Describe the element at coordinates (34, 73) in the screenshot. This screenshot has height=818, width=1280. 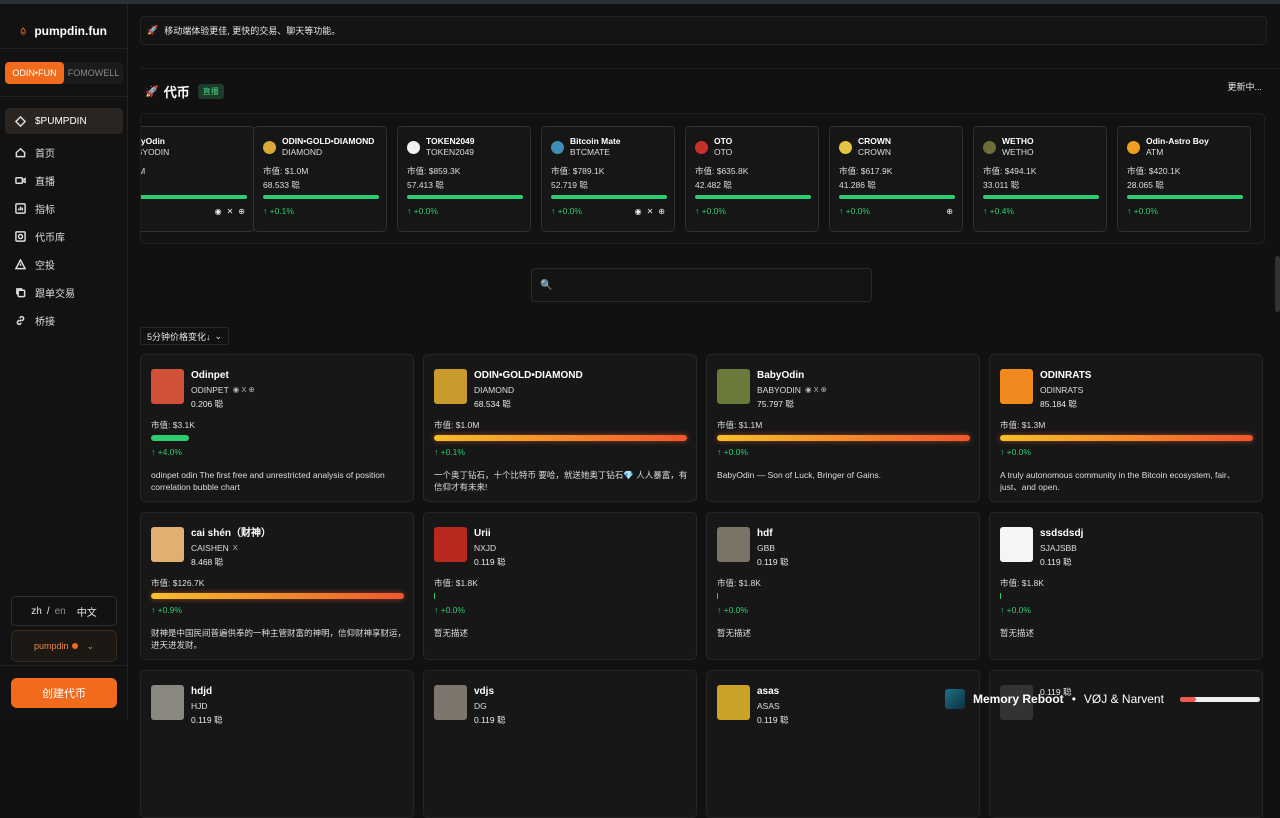
I see `tab-odin-fun: ODIN•FUN` at that location.